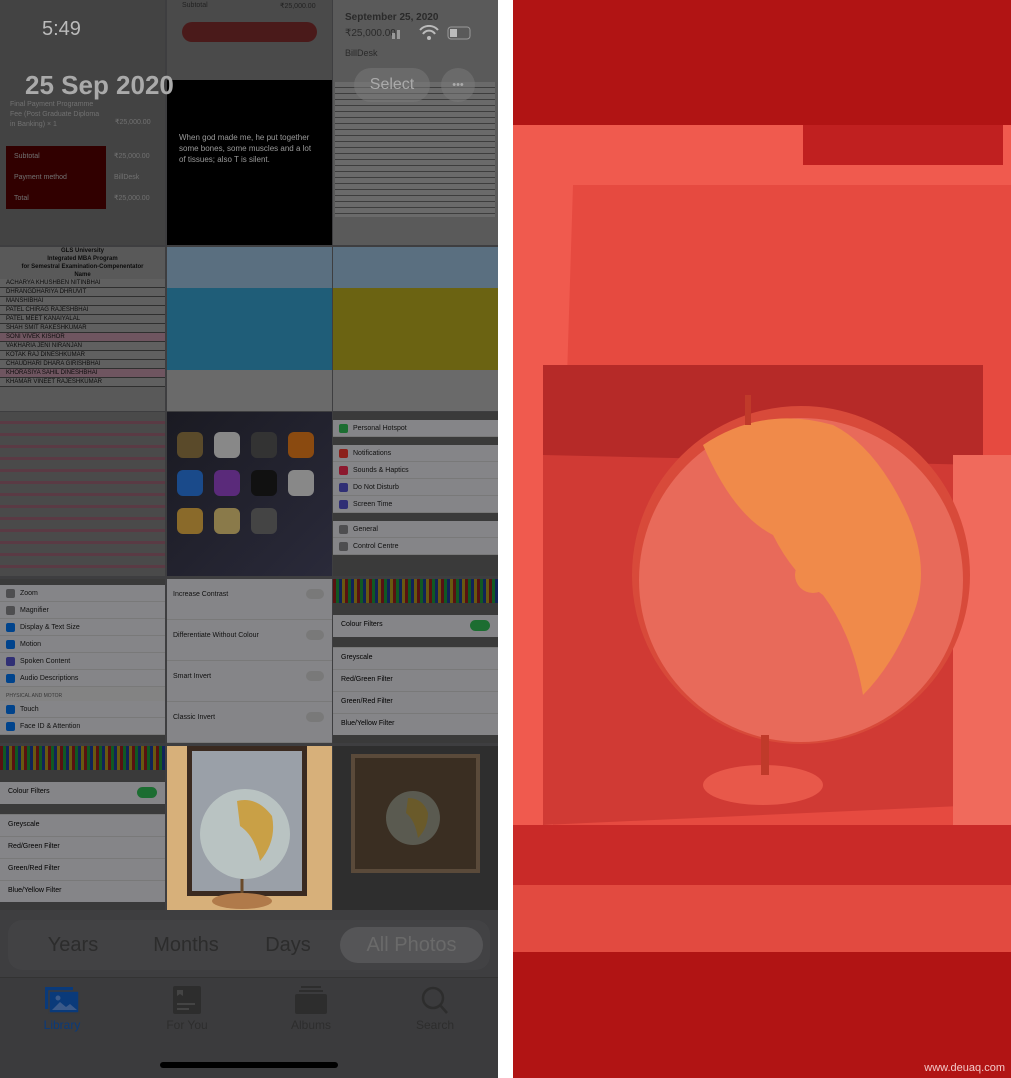  Describe the element at coordinates (249, 494) in the screenshot. I see `thumbnail-home-screen` at that location.